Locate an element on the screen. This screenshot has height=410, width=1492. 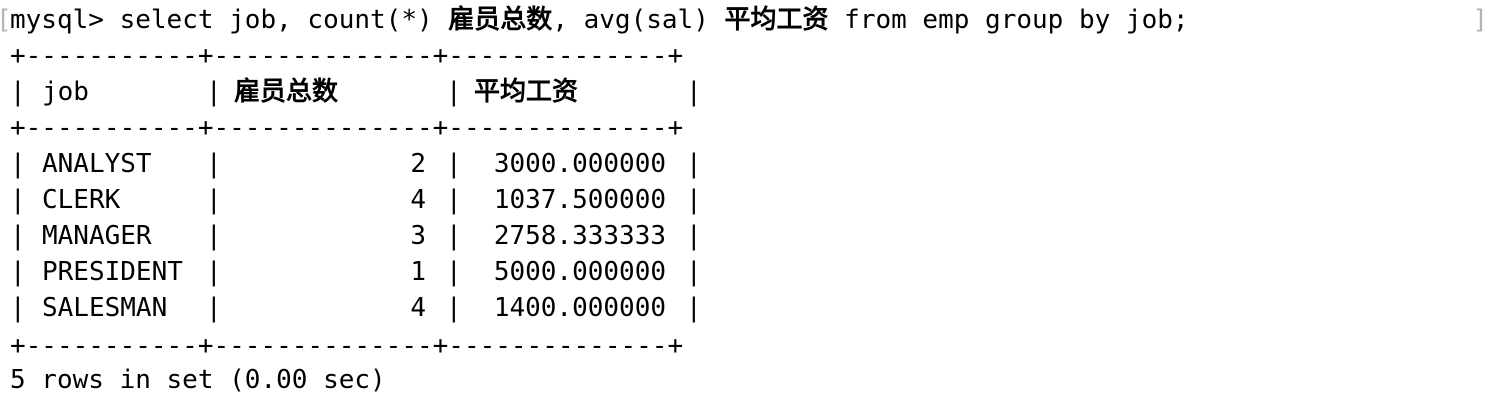
prompt-label: mysql> is located at coordinates (57, 20).